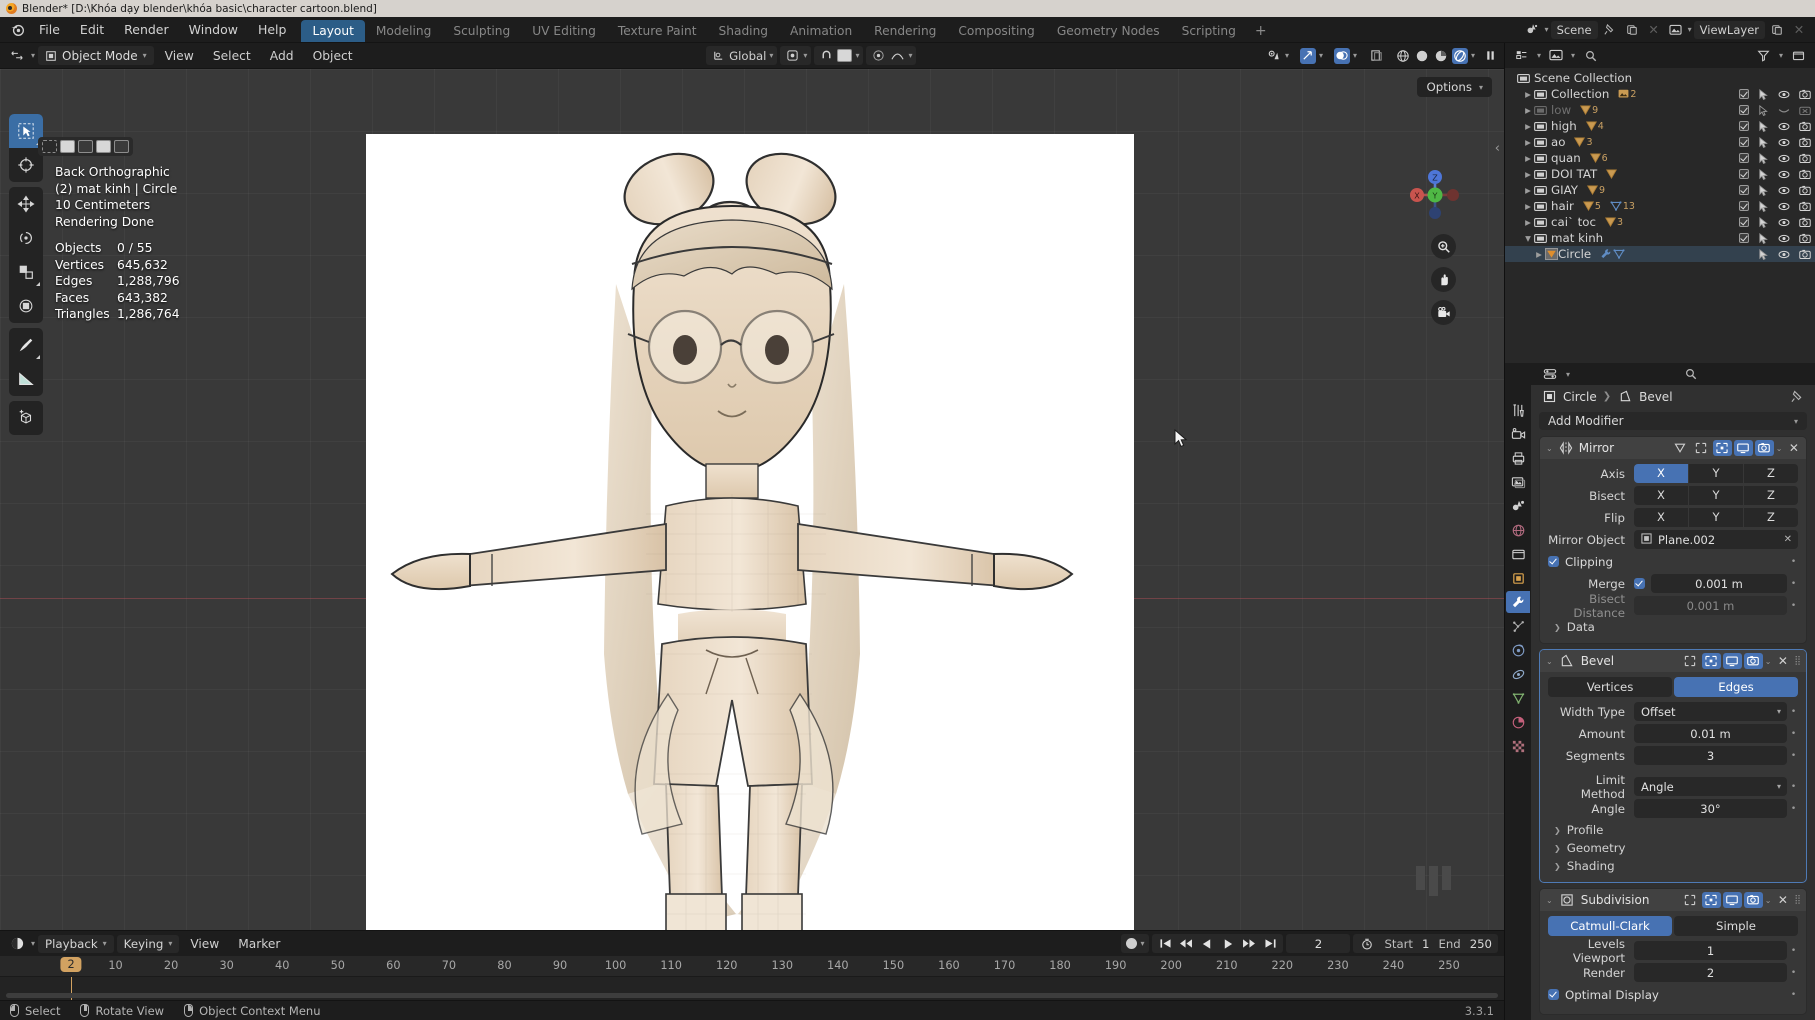 This screenshot has width=1815, height=1020. Describe the element at coordinates (1676, 30) in the screenshot. I see `viewlayer-browse-icon` at that location.